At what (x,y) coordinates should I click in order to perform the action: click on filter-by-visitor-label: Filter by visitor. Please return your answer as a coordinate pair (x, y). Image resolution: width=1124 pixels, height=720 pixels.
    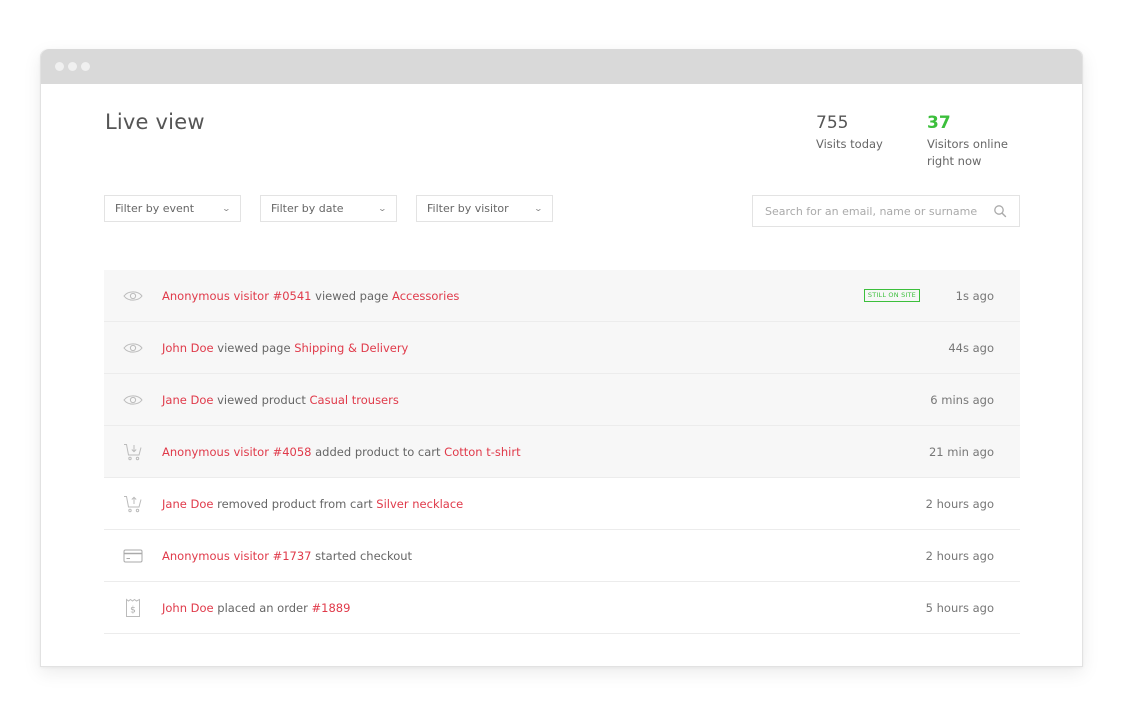
    Looking at the image, I should click on (468, 208).